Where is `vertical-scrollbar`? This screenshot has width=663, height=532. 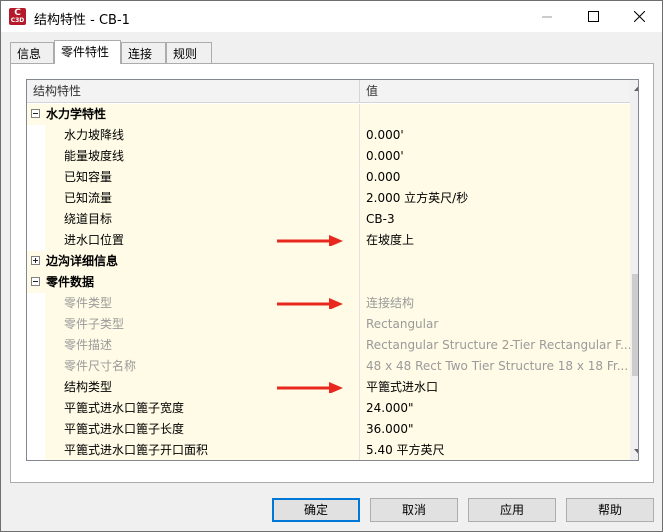
vertical-scrollbar is located at coordinates (634, 270).